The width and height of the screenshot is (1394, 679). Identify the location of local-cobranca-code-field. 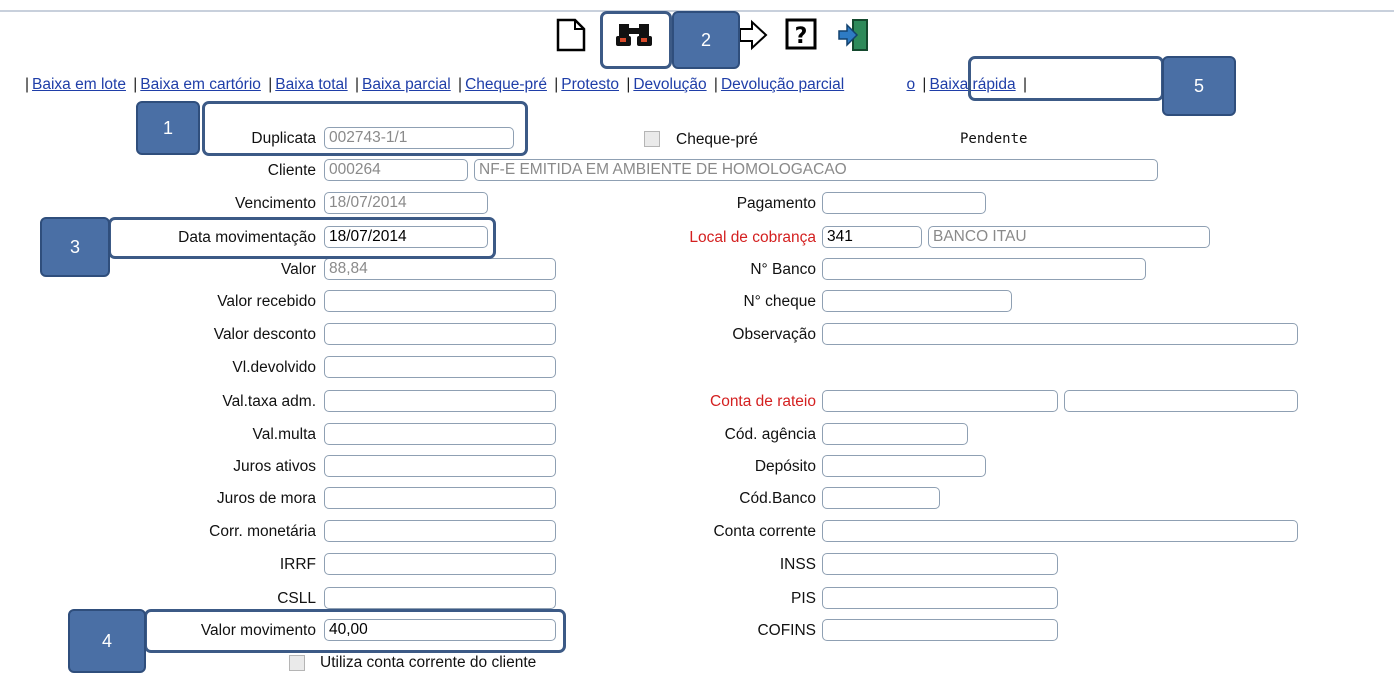
(872, 237).